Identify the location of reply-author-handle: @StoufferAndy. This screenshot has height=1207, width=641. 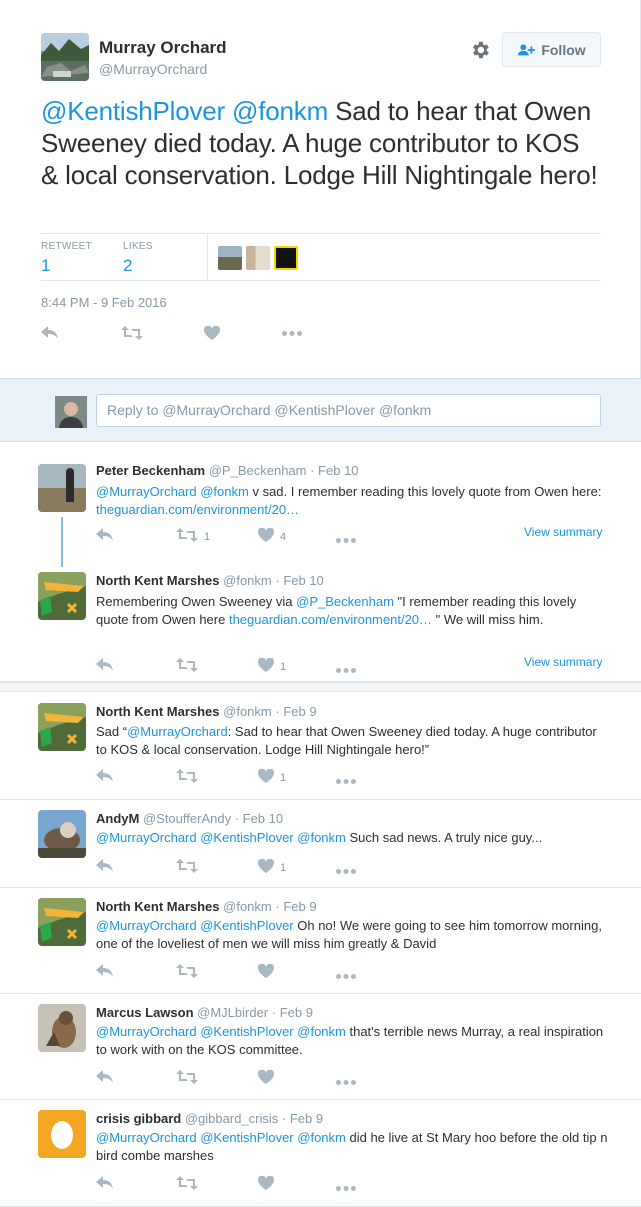
(185, 818).